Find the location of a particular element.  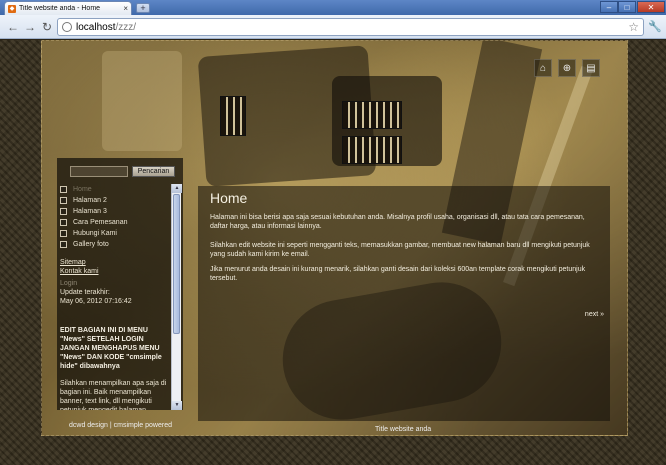

wrench-menu-icon: 🔧 is located at coordinates (655, 27).